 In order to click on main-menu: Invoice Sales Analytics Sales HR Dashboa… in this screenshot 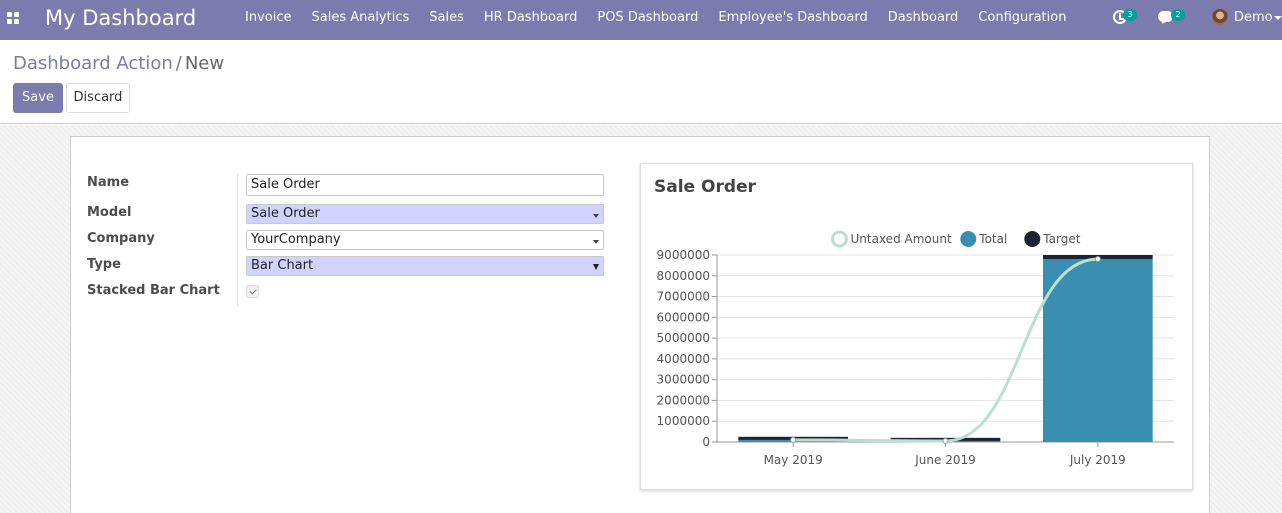, I will do `click(655, 20)`.